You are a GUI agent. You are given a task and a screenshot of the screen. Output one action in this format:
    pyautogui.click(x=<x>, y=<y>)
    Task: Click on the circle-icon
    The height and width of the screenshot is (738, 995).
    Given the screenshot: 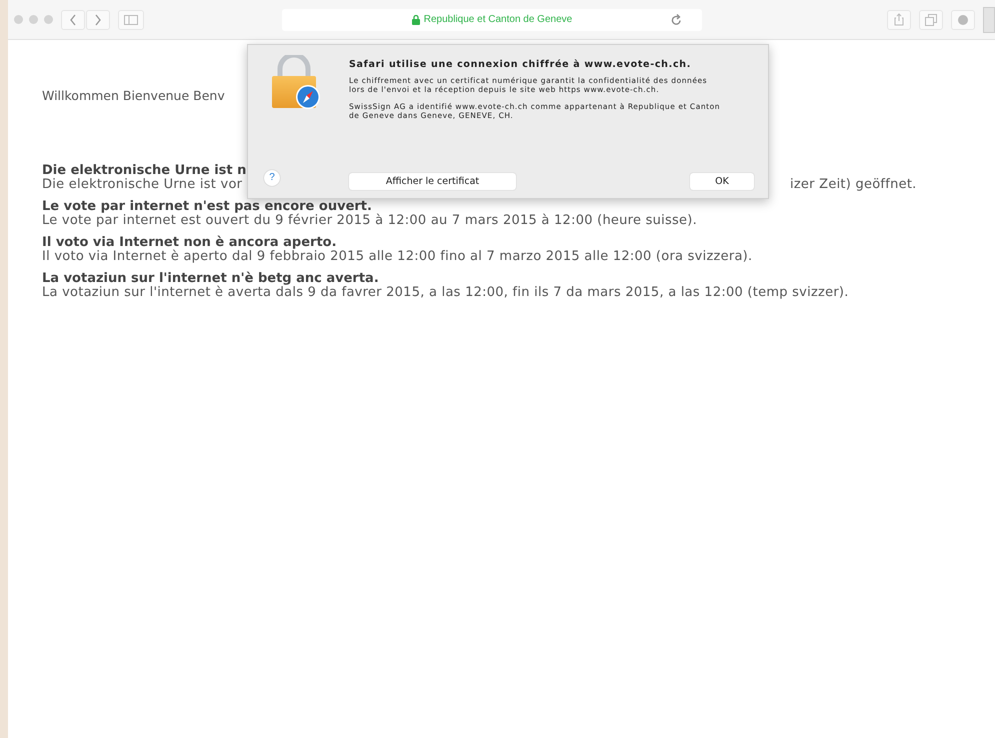 What is the action you would take?
    pyautogui.click(x=963, y=20)
    